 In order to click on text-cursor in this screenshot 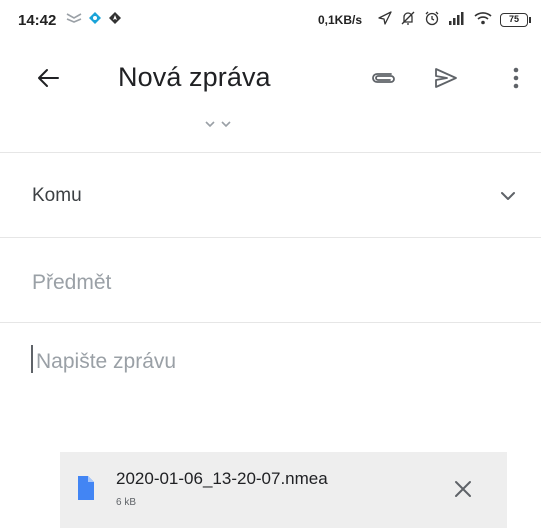, I will do `click(32, 359)`.